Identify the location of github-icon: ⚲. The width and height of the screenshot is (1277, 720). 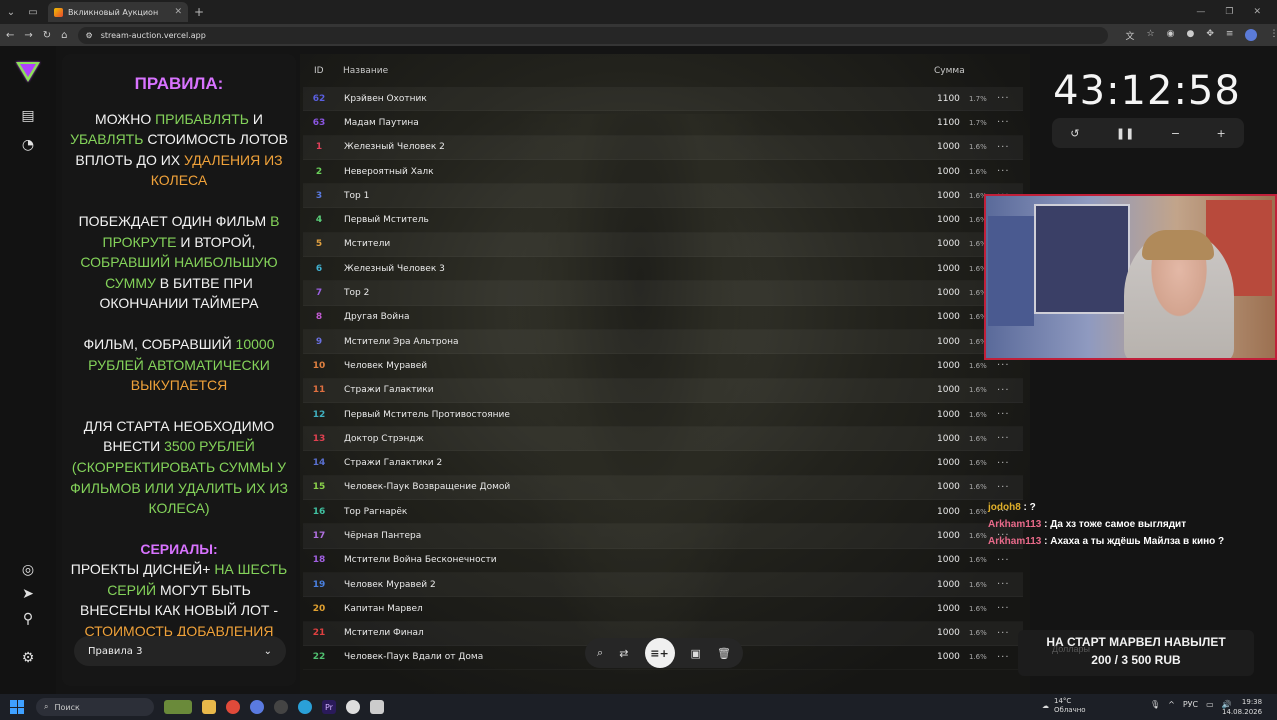
(28, 619).